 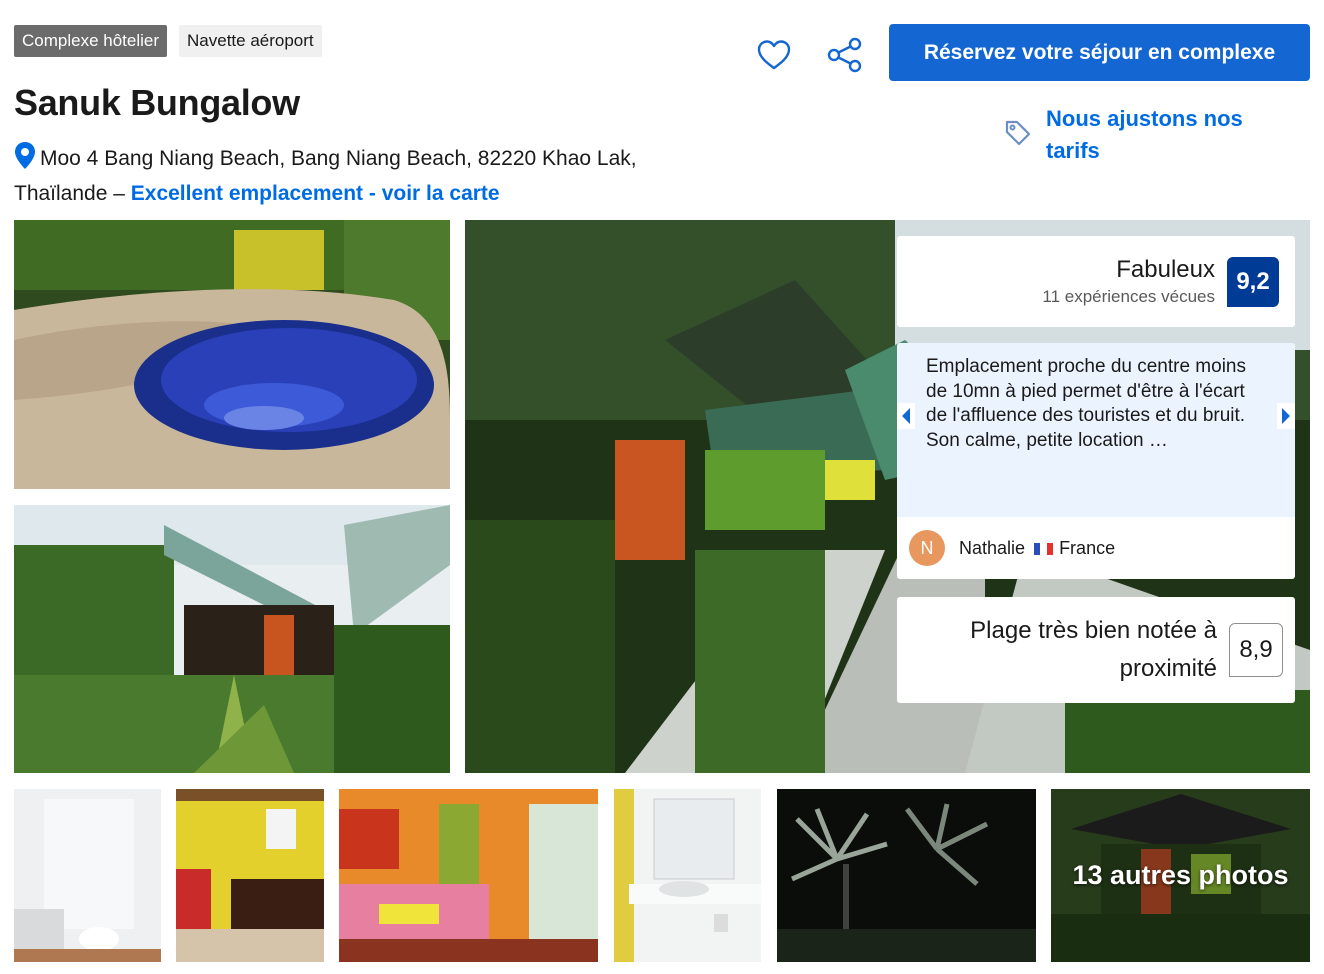 I want to click on avatar: N, so click(x=927, y=548).